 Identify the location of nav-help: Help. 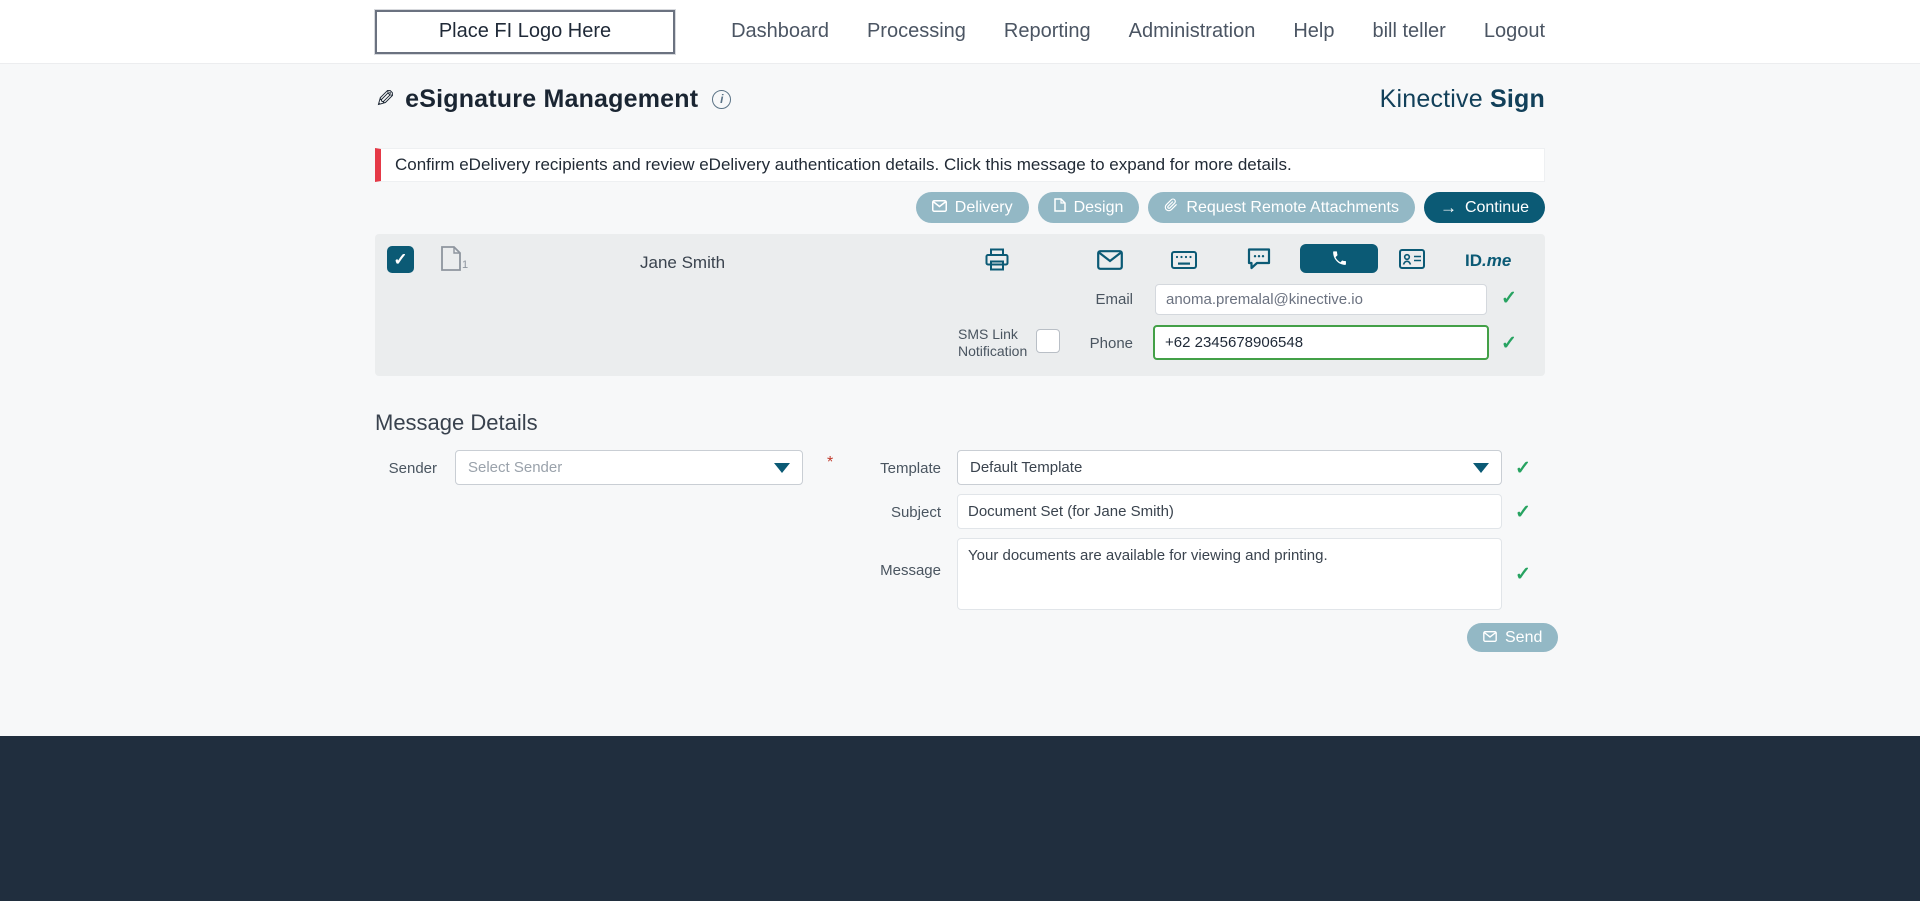
(1313, 31).